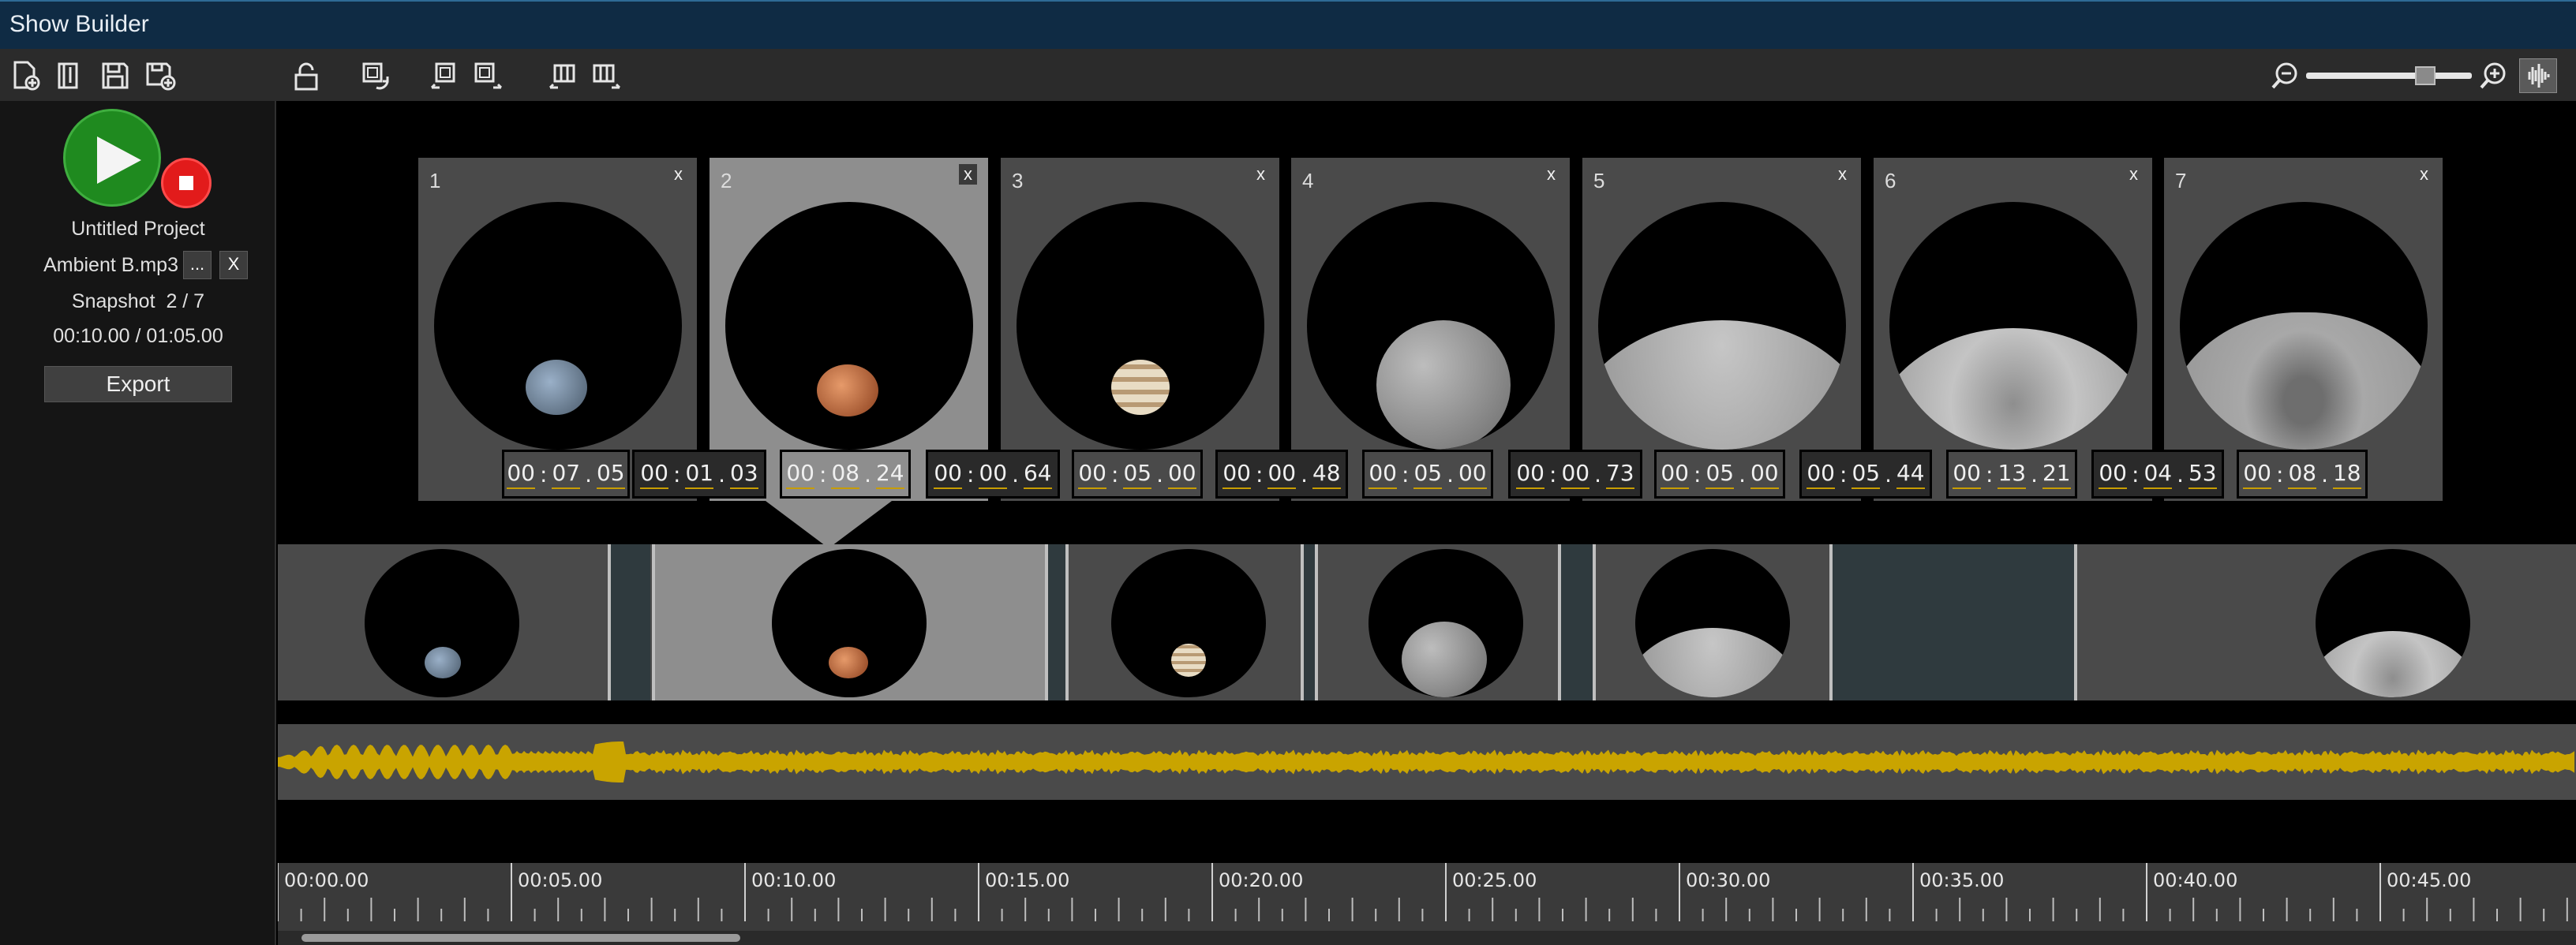 The image size is (2576, 945). I want to click on save-as-icon, so click(161, 75).